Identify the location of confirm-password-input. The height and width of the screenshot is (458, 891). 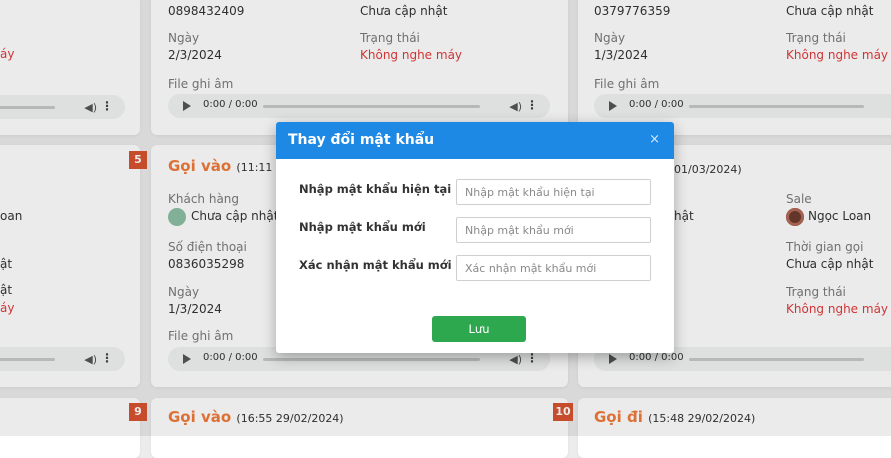
(553, 268).